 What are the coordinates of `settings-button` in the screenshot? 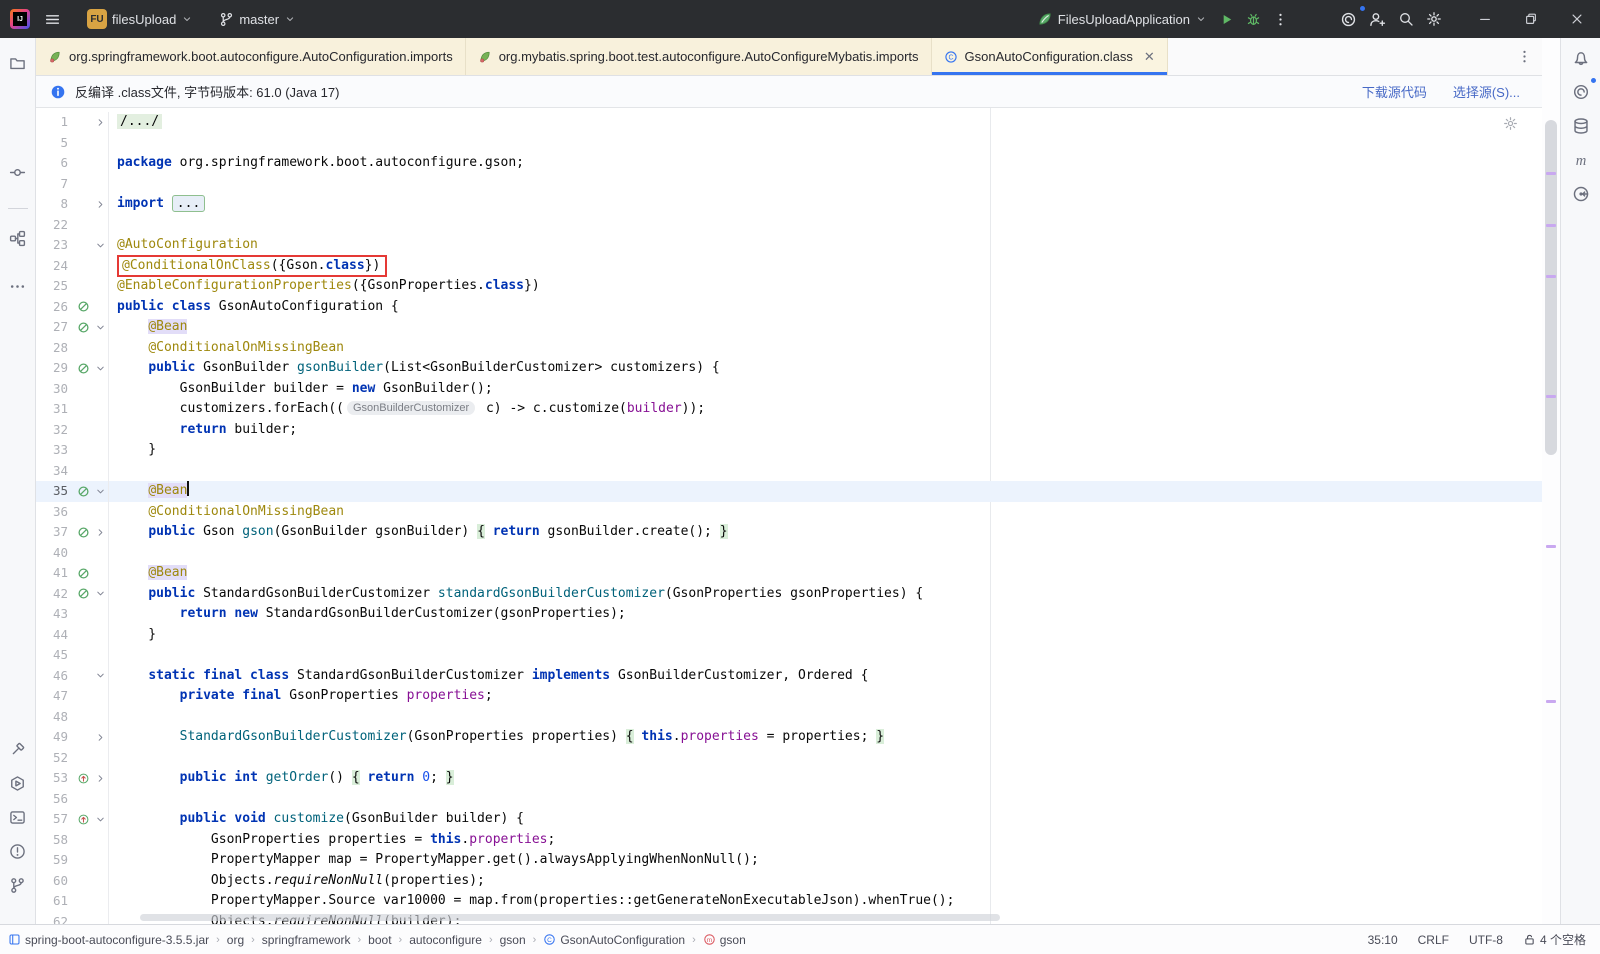 It's located at (1434, 19).